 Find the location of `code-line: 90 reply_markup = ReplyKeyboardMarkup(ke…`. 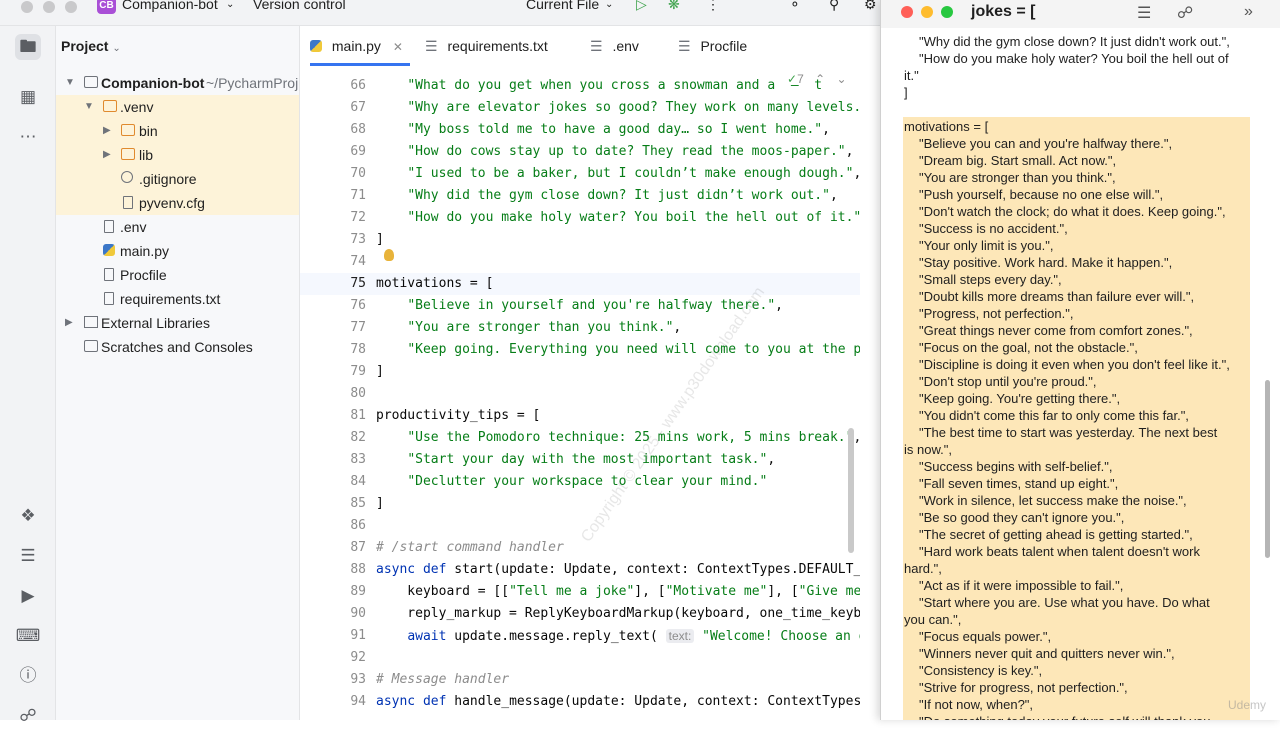

code-line: 90 reply_markup = ReplyKeyboardMarkup(ke… is located at coordinates (580, 614).